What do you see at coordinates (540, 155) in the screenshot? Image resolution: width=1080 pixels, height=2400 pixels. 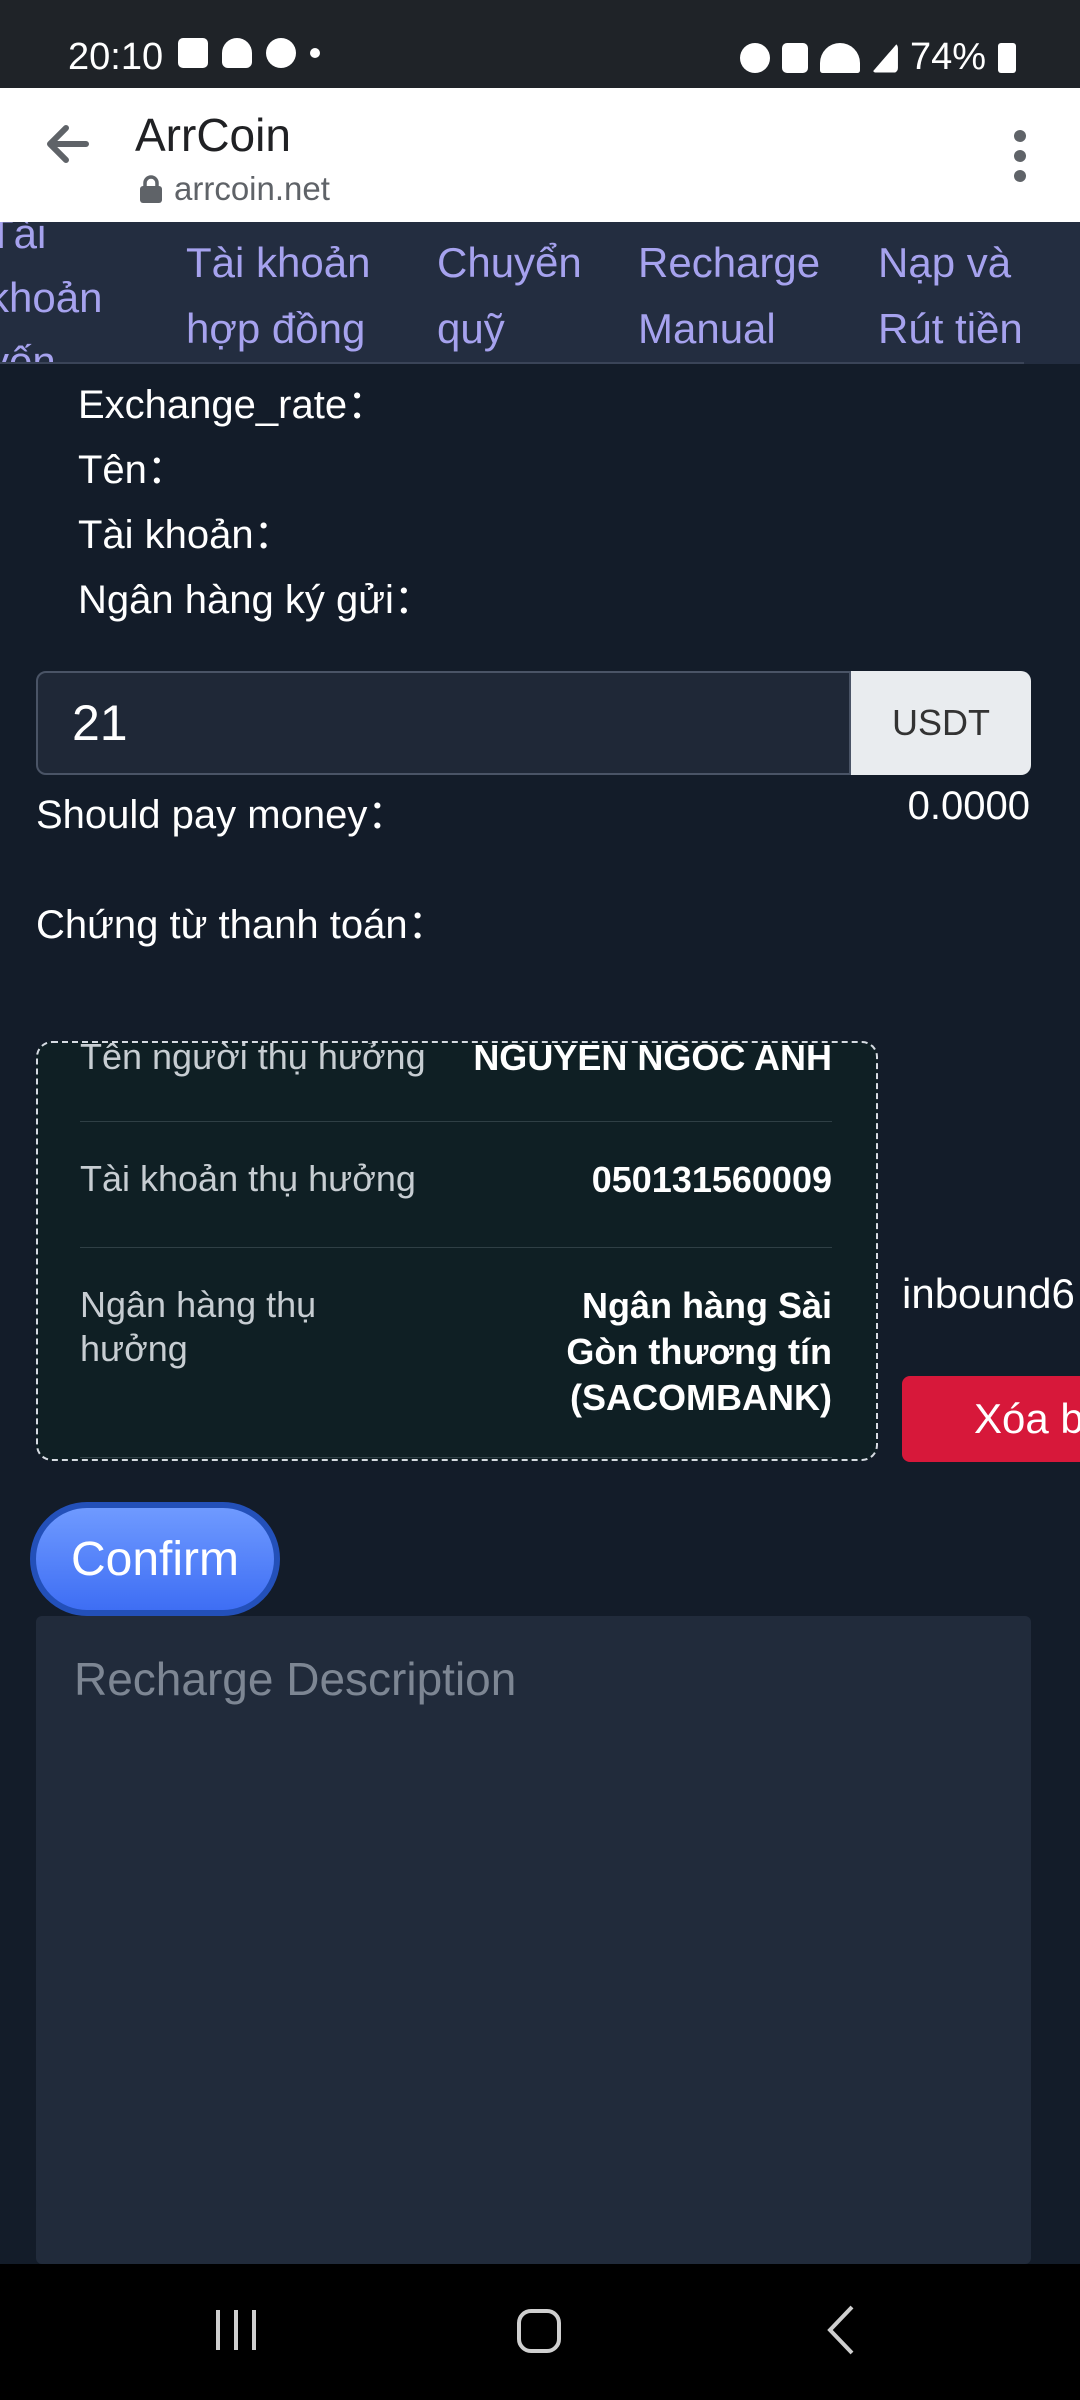 I see `browser-toolbar: ArrCoin arrcoin.net` at bounding box center [540, 155].